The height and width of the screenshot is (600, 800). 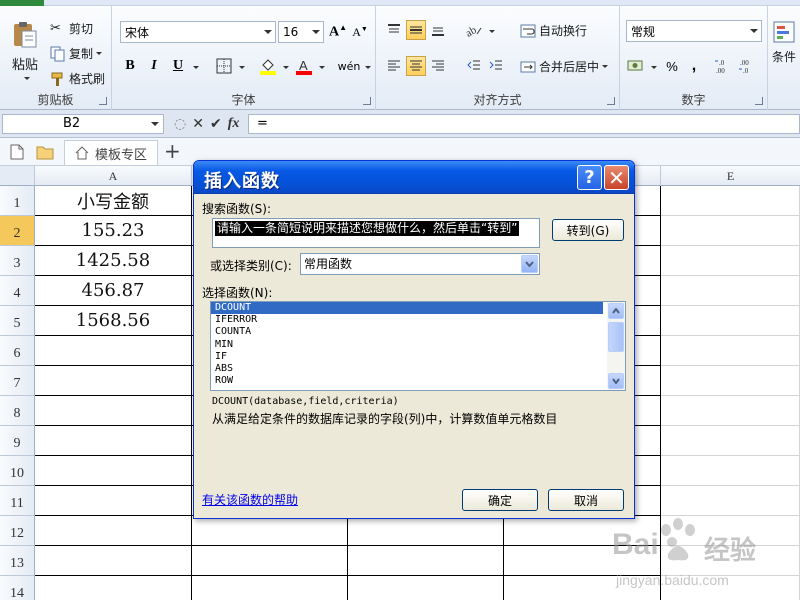 What do you see at coordinates (338, 32) in the screenshot?
I see `grow-font-button: A▲` at bounding box center [338, 32].